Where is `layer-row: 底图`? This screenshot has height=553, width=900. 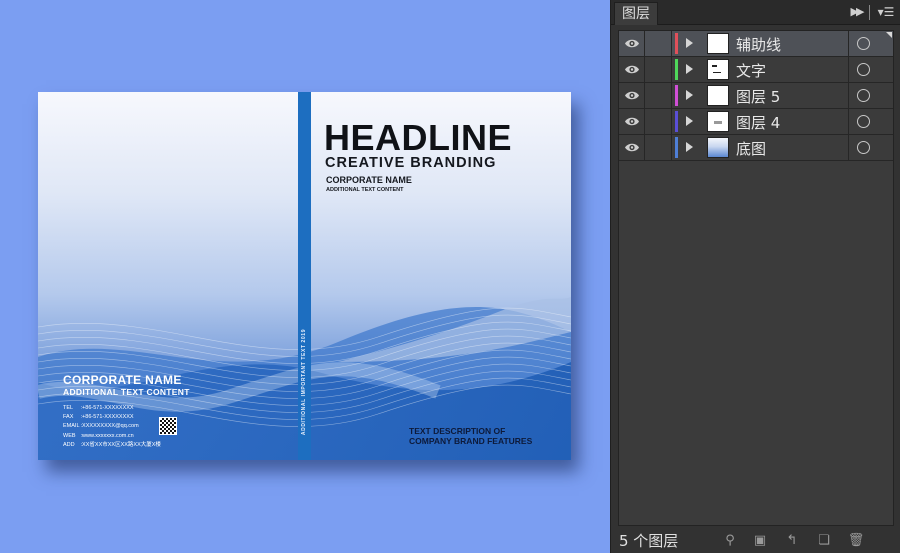
layer-row: 底图 is located at coordinates (756, 148).